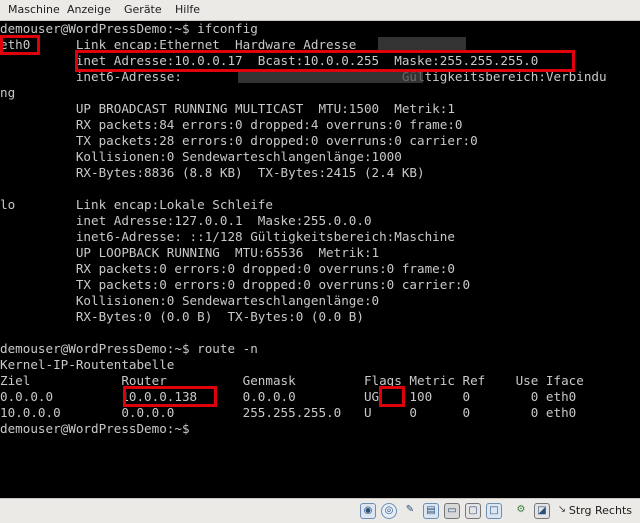  I want to click on output-line: Kernel-IP-Routentabelle, so click(87, 364).